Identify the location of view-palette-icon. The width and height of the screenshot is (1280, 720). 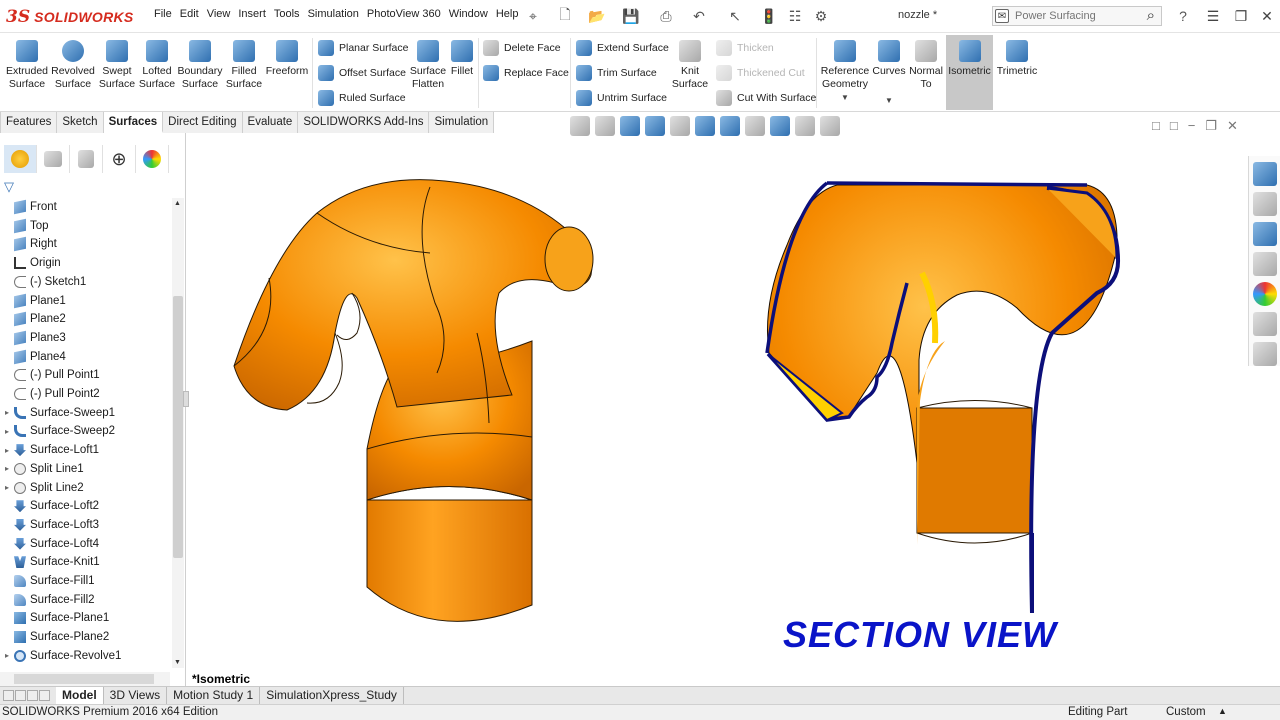
(1265, 264).